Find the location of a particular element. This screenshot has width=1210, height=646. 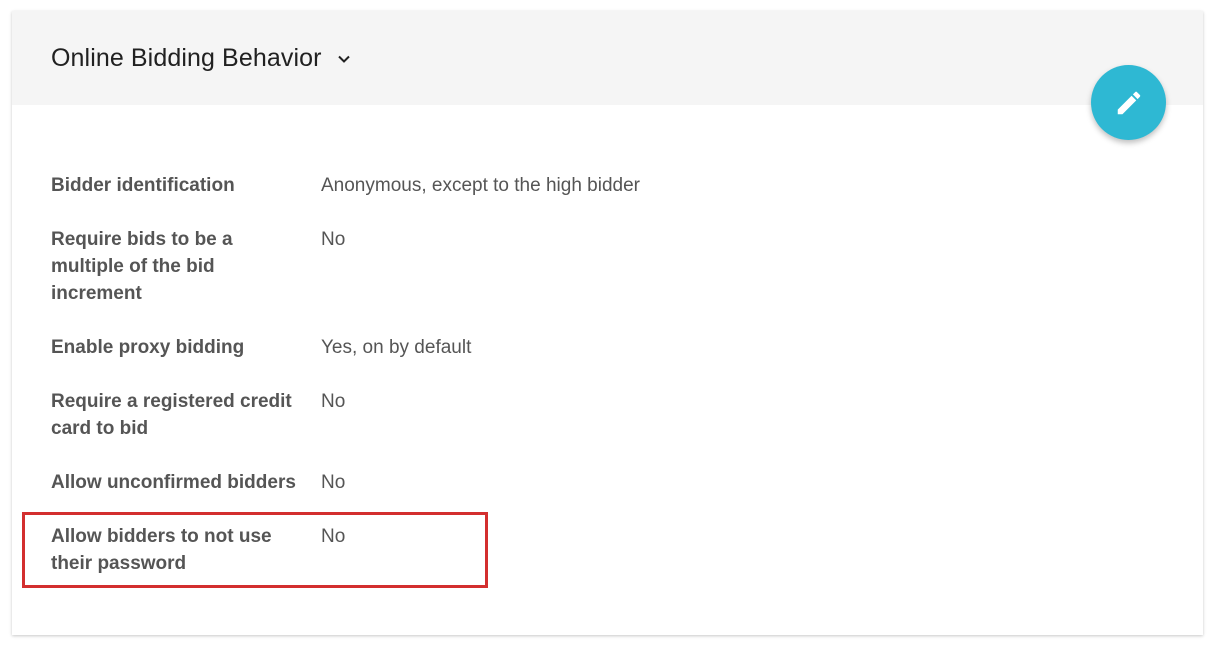

edit-button is located at coordinates (1128, 102).